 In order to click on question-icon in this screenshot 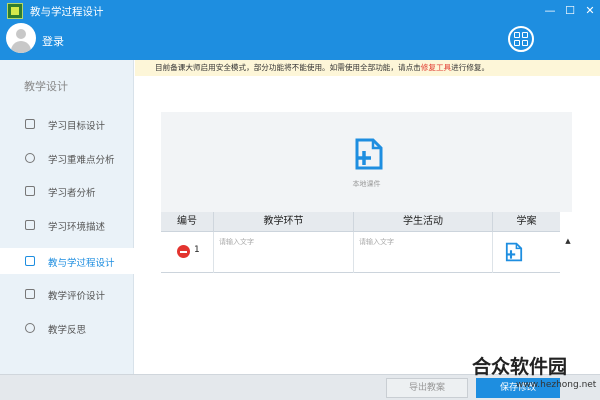, I will do `click(30, 328)`.